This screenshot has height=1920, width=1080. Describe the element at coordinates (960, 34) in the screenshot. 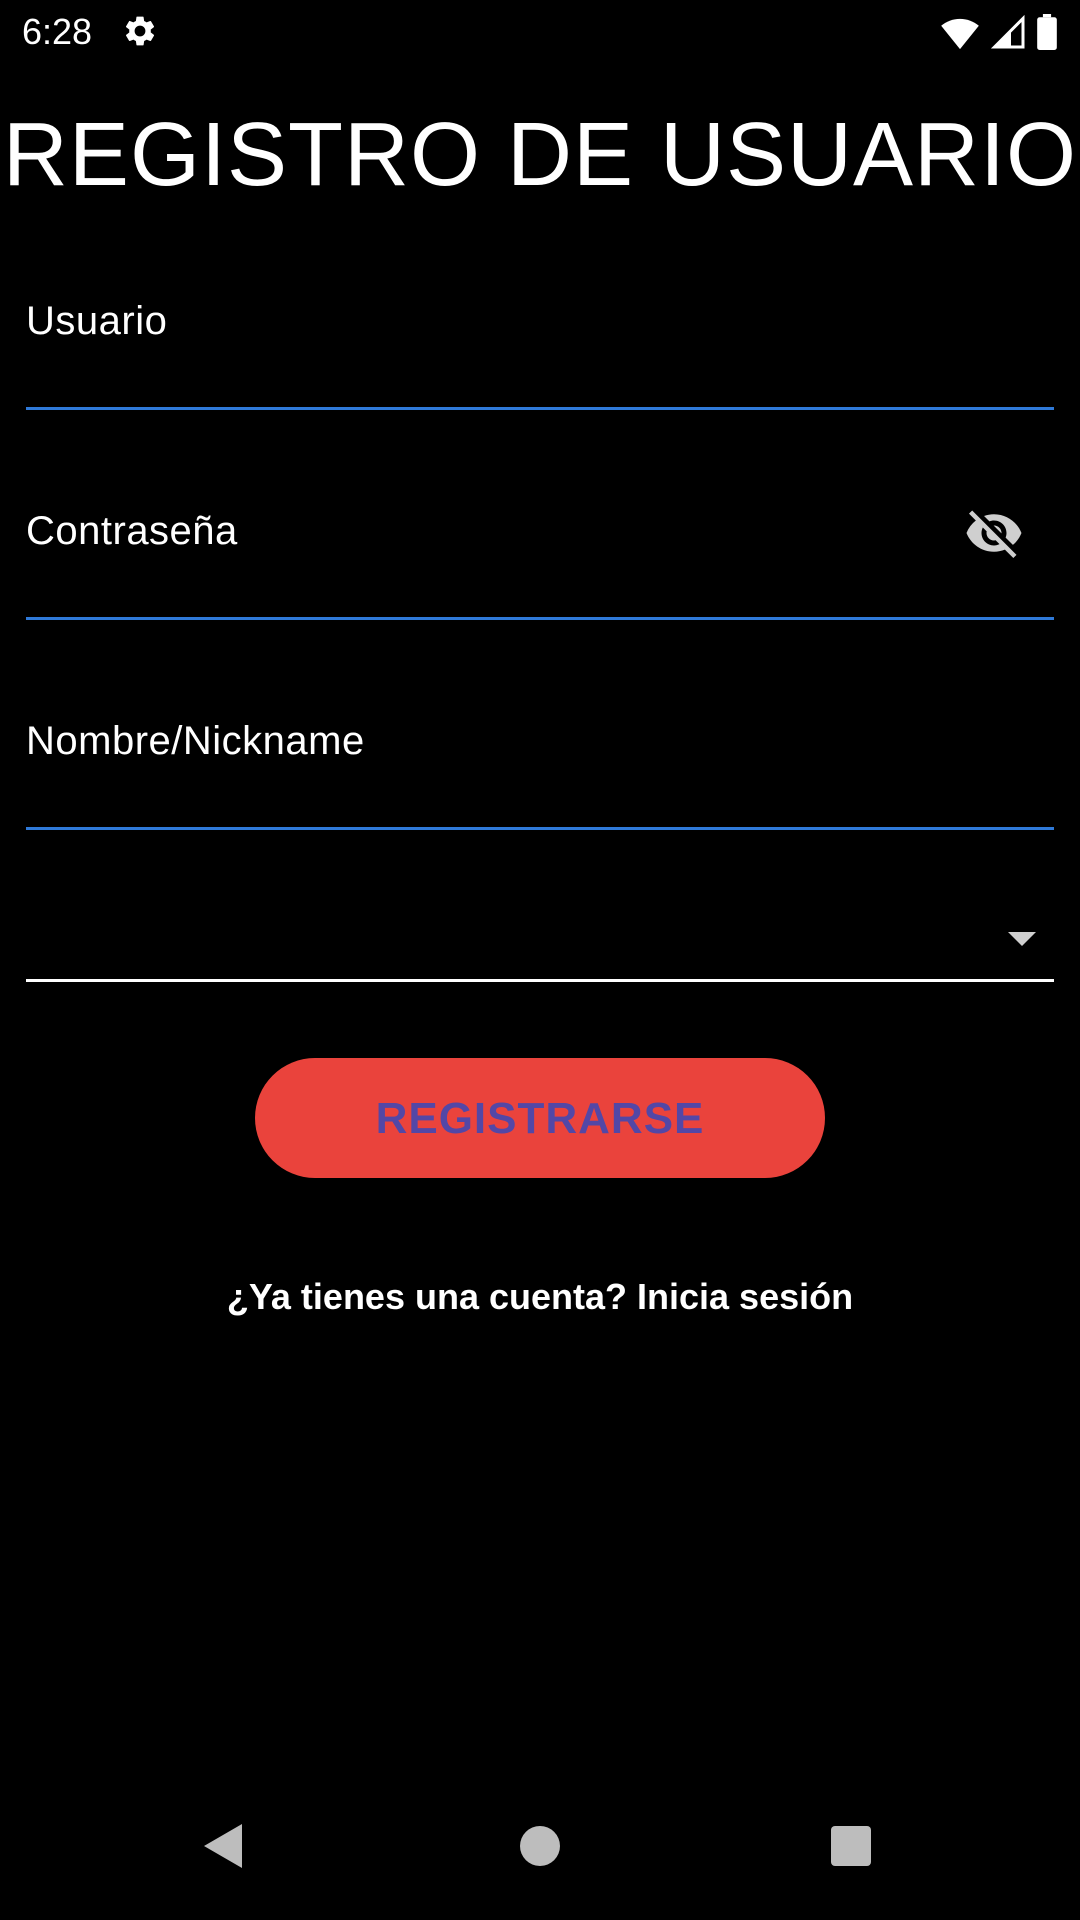

I see `wifi-icon` at that location.